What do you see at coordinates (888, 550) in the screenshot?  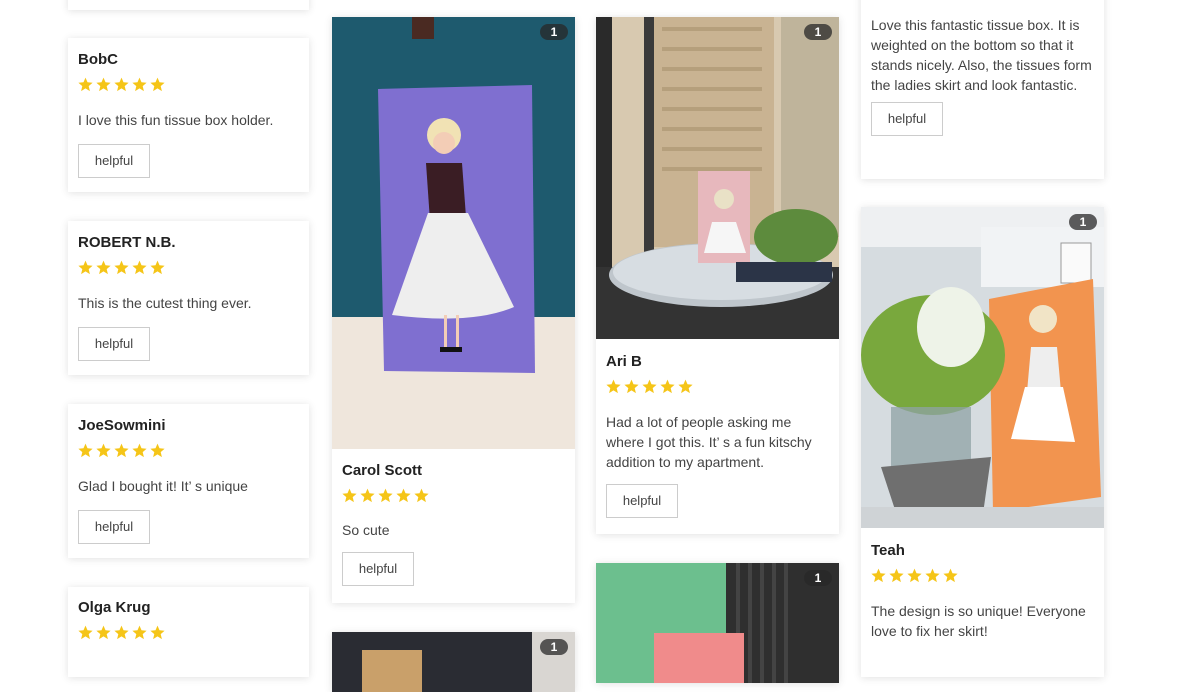 I see `reviewer-name: Teah` at bounding box center [888, 550].